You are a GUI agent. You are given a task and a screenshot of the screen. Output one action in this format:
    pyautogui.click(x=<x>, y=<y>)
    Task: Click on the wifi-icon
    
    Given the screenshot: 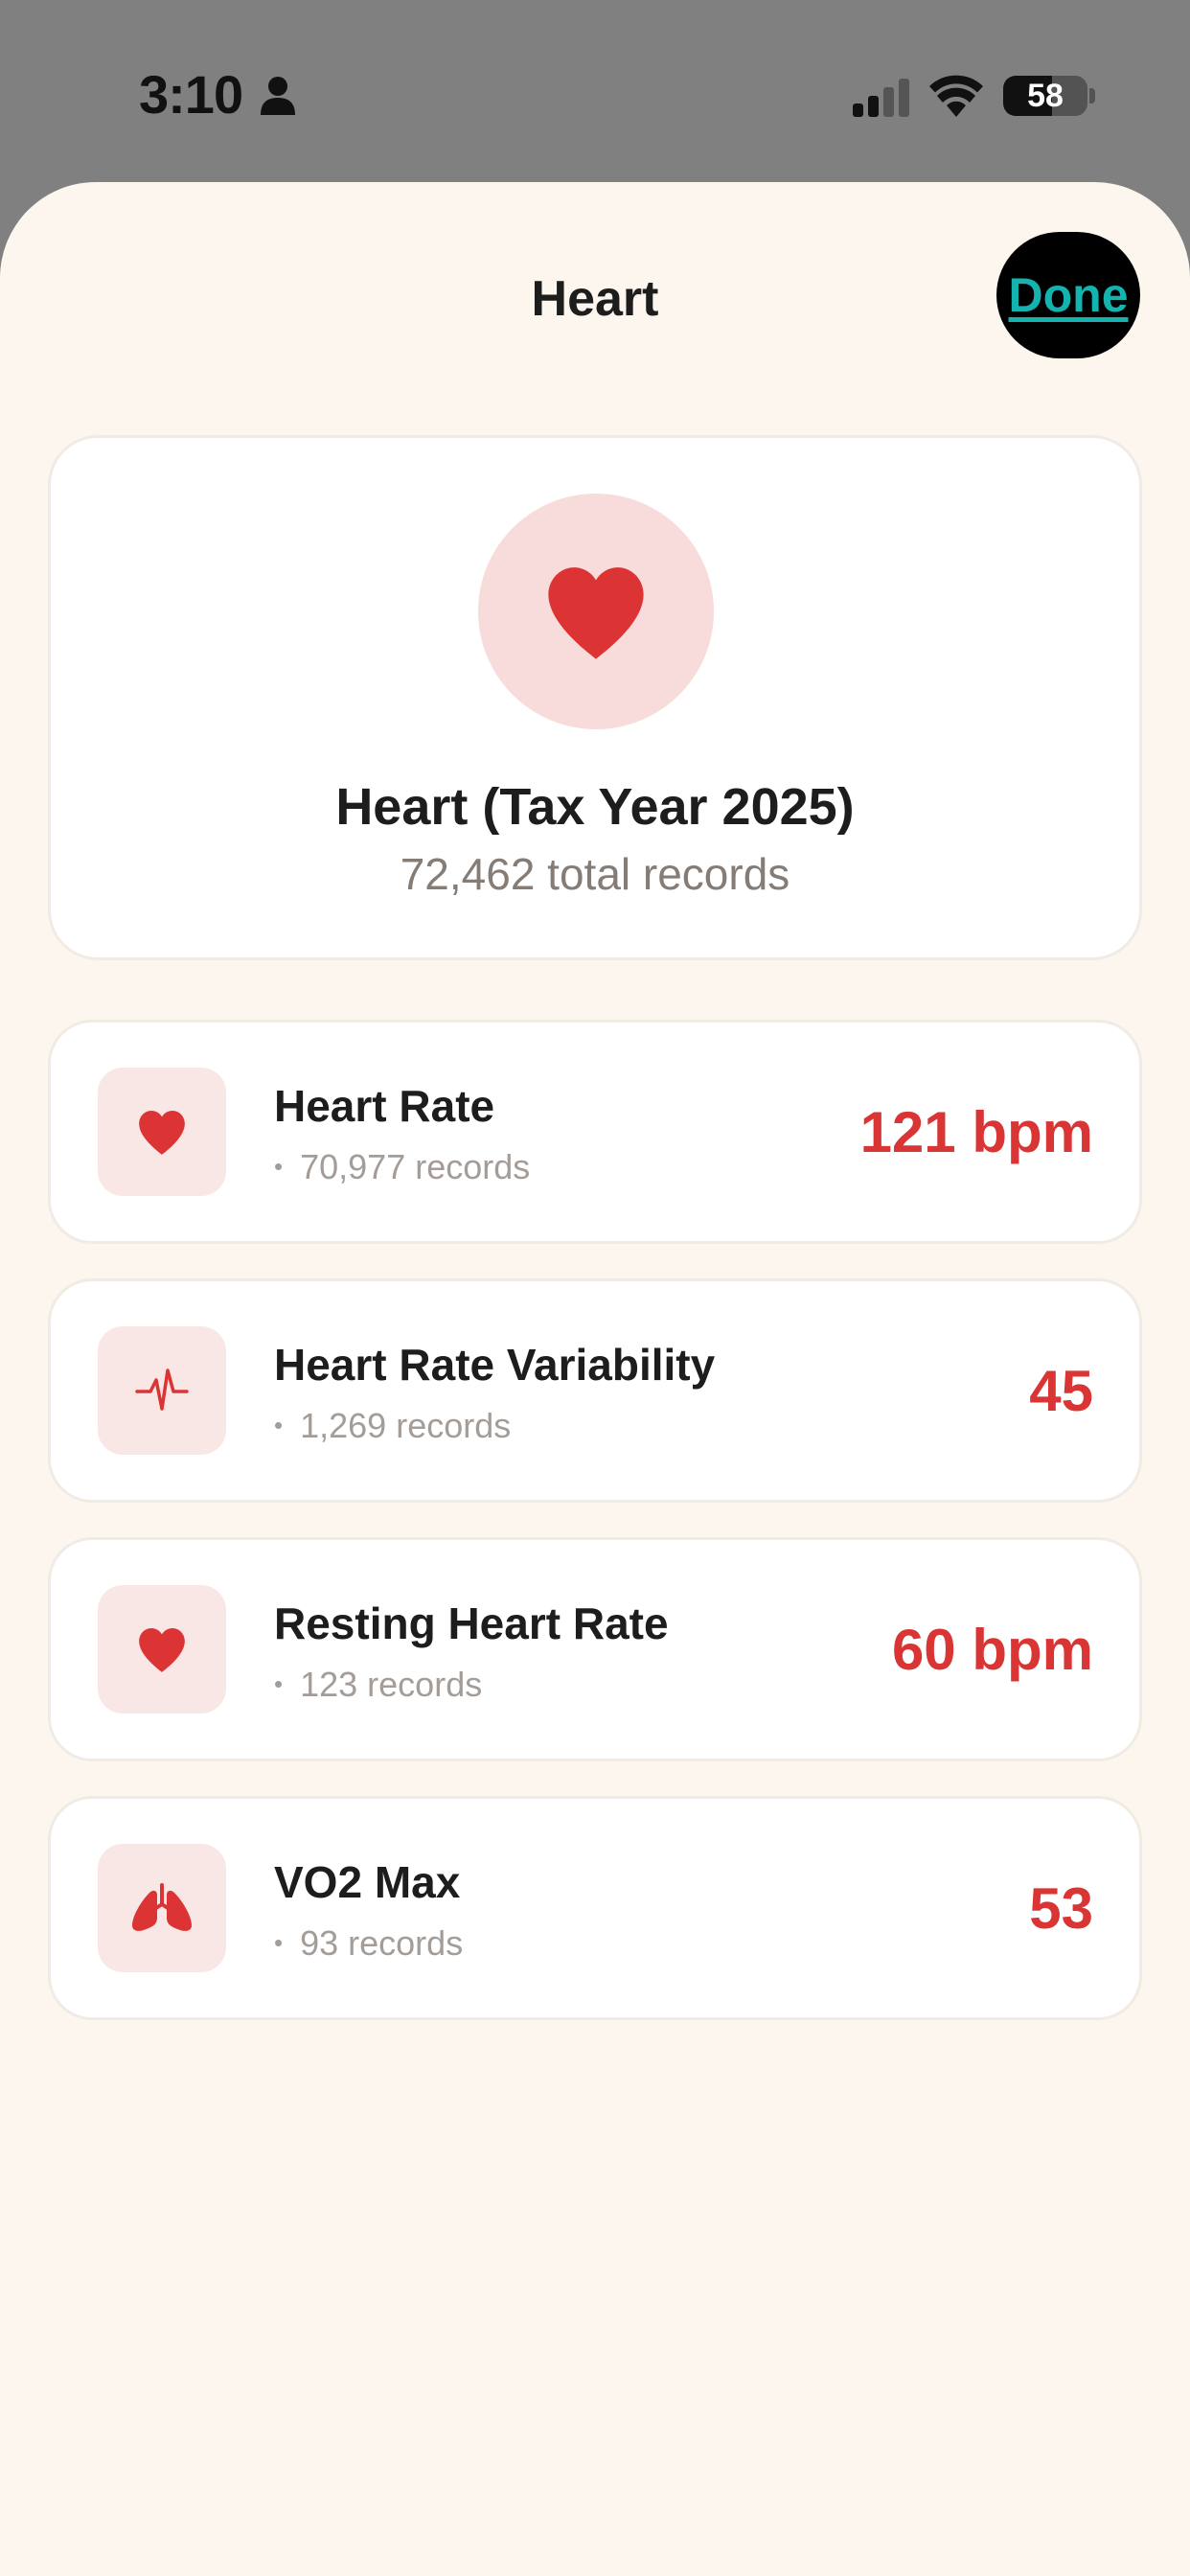 What is the action you would take?
    pyautogui.click(x=956, y=96)
    